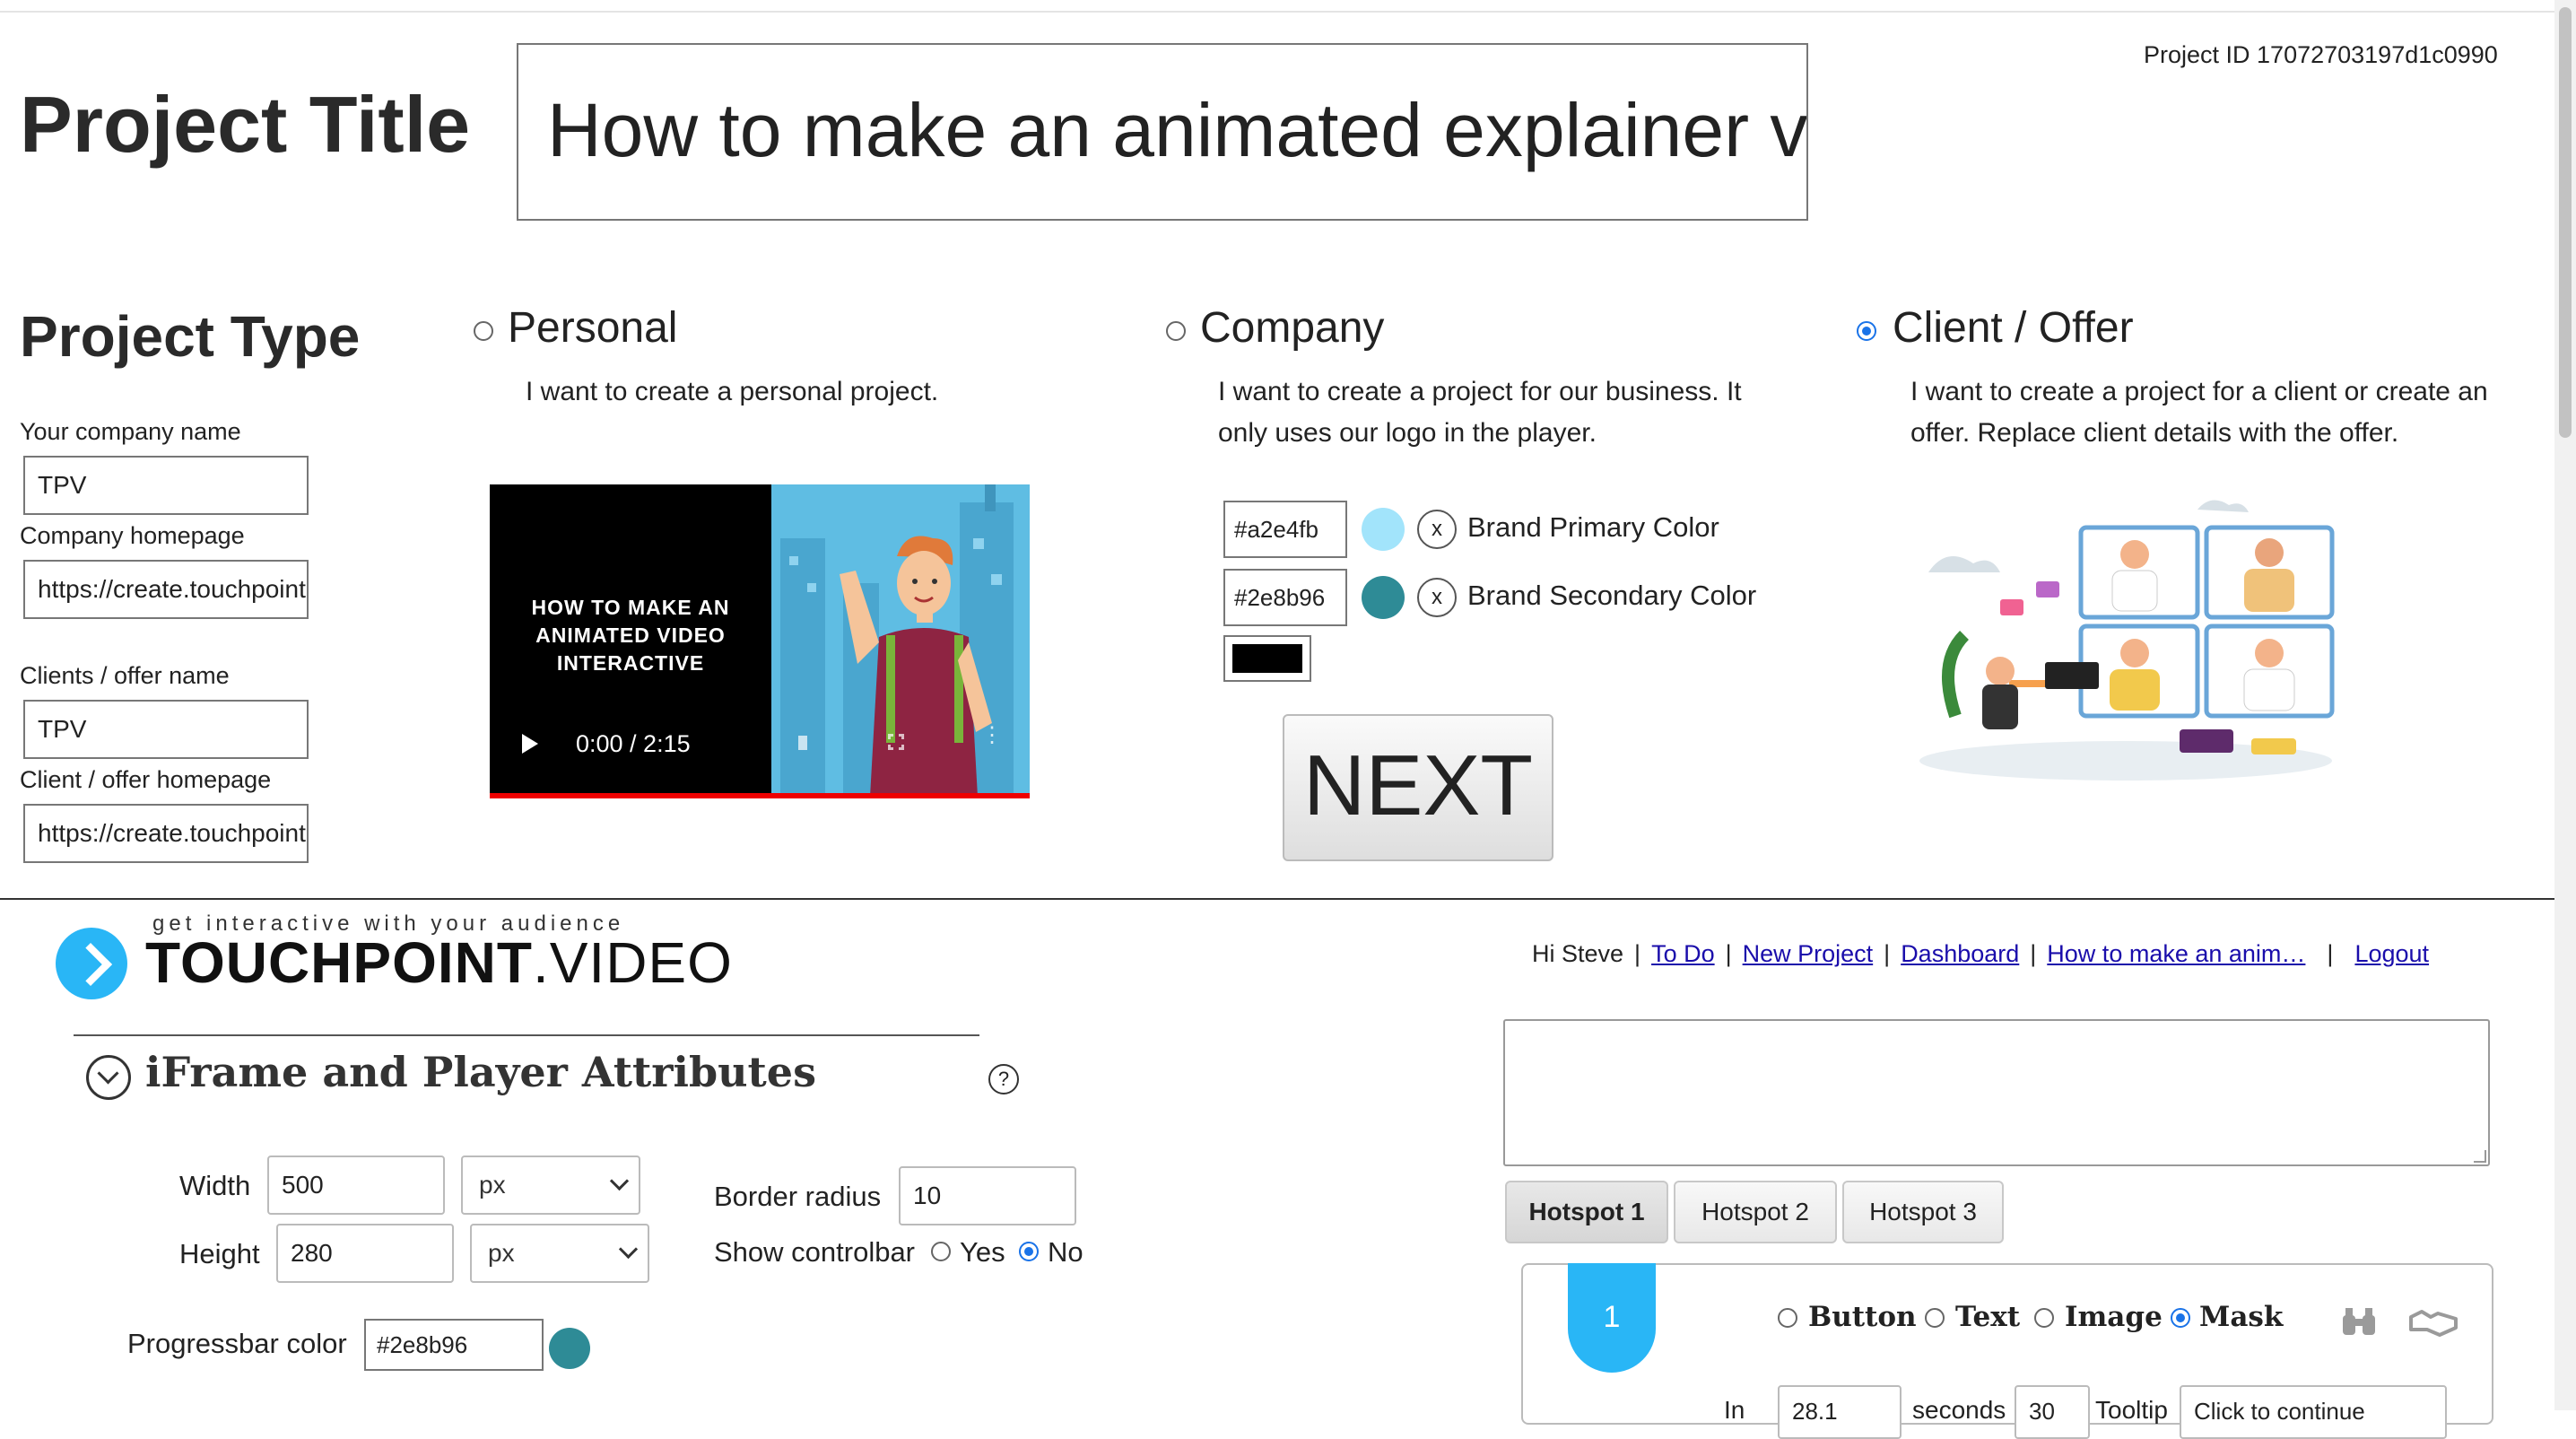 This screenshot has height=1439, width=2576. I want to click on greeting: Hi Steve, so click(1578, 953).